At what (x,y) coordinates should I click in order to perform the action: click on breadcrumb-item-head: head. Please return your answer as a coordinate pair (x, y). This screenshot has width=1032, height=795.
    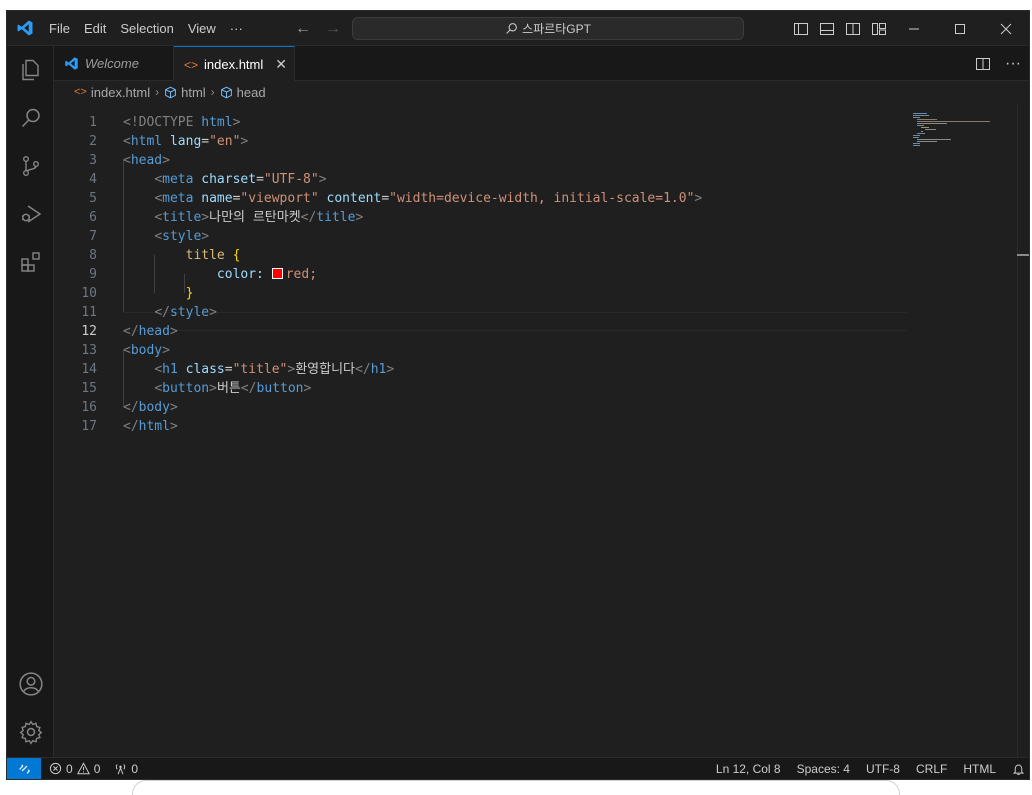
    Looking at the image, I should click on (251, 92).